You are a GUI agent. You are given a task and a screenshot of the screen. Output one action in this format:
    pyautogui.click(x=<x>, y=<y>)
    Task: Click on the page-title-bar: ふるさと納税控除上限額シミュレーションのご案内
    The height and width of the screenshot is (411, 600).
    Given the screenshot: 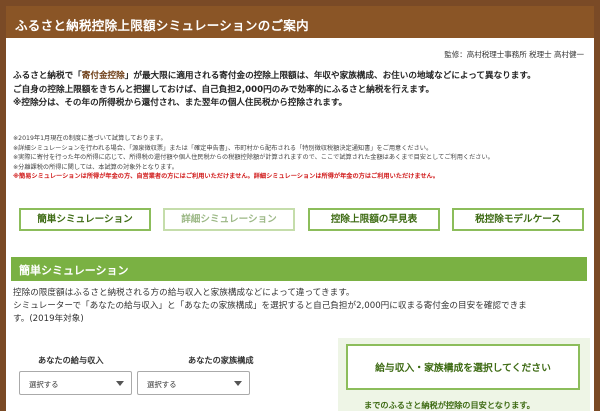 What is the action you would take?
    pyautogui.click(x=300, y=22)
    